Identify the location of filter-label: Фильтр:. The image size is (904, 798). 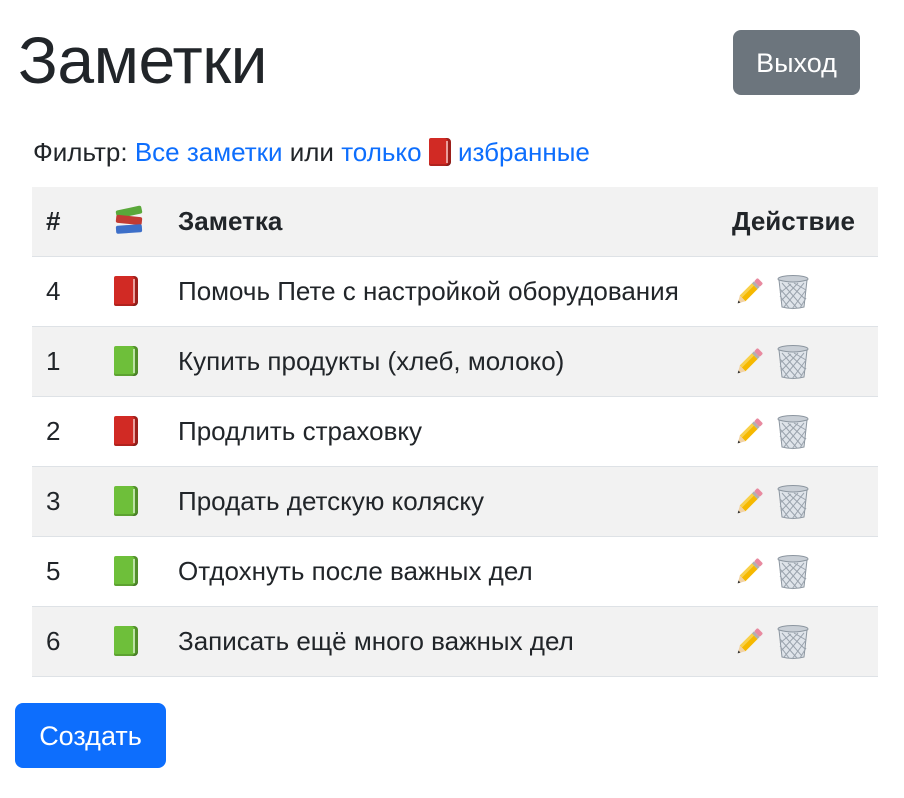
(80, 152).